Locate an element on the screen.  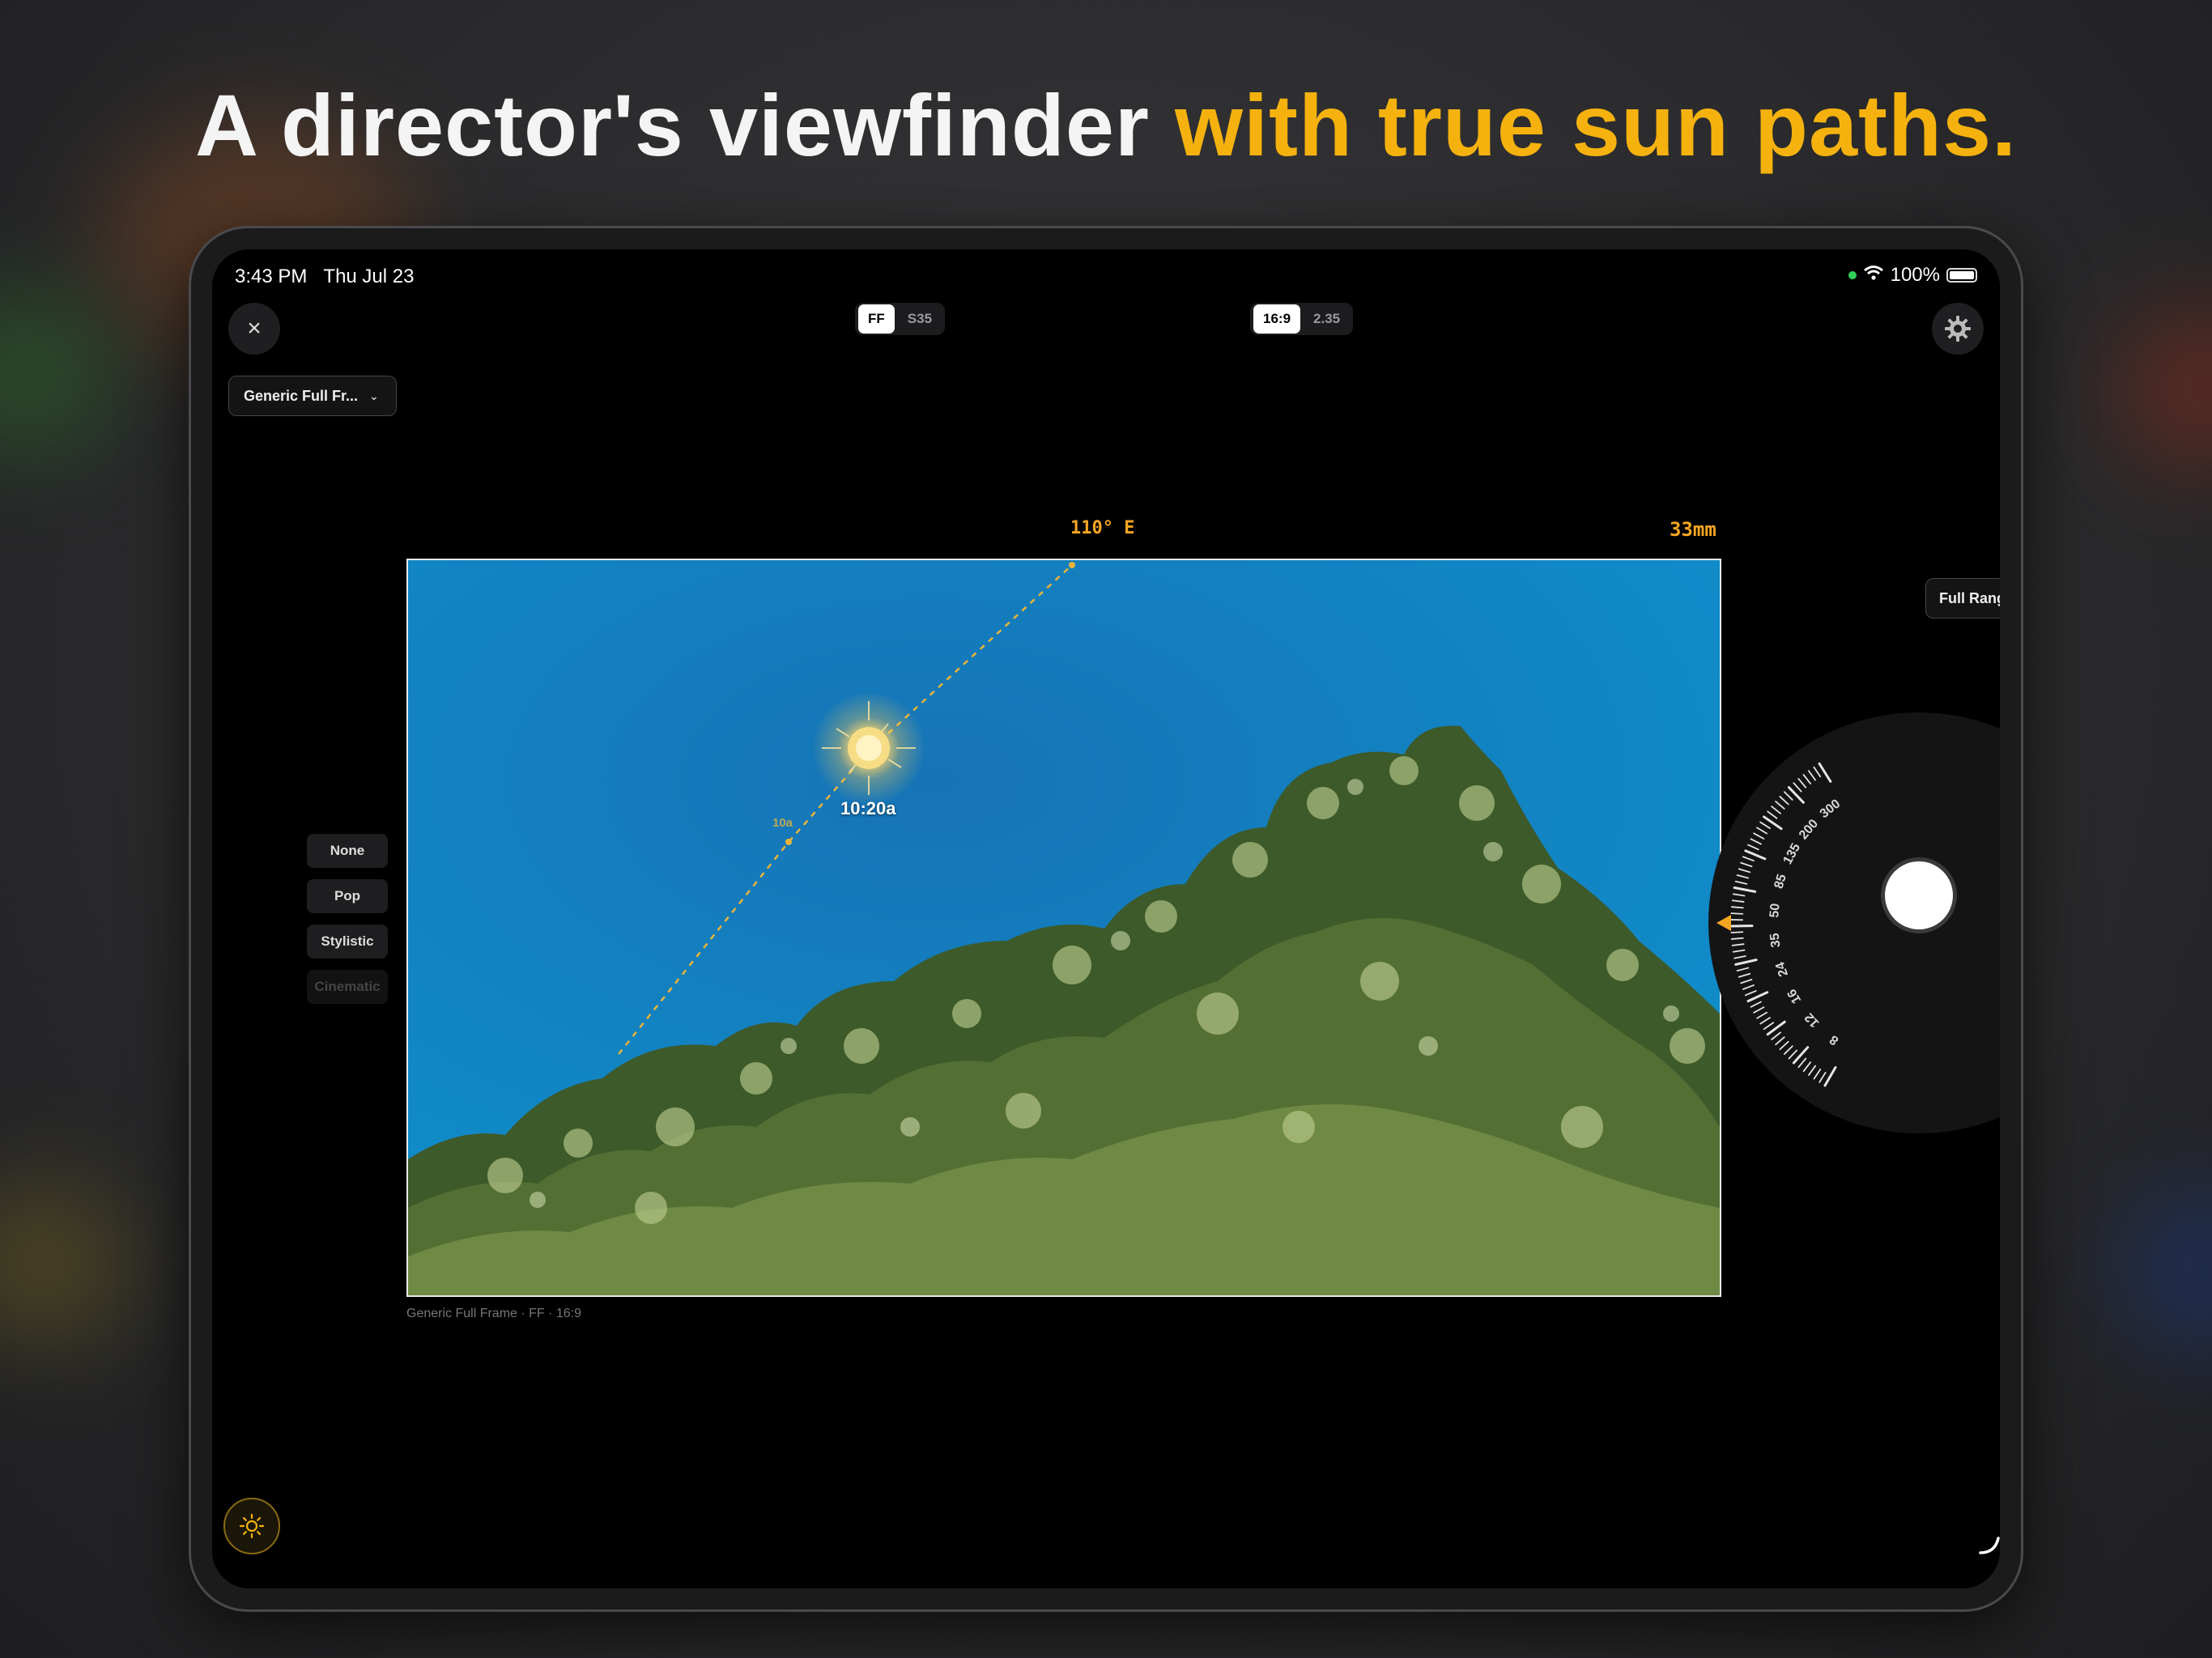
headline-white: A director's viewfinder is located at coordinates (685, 125).